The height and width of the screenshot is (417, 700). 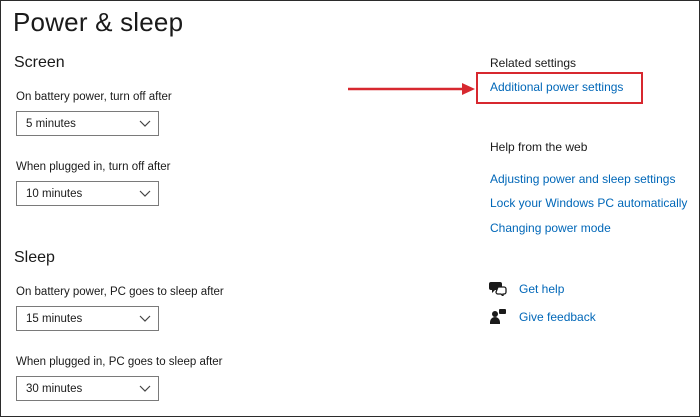 I want to click on highlight-box, so click(x=559, y=88).